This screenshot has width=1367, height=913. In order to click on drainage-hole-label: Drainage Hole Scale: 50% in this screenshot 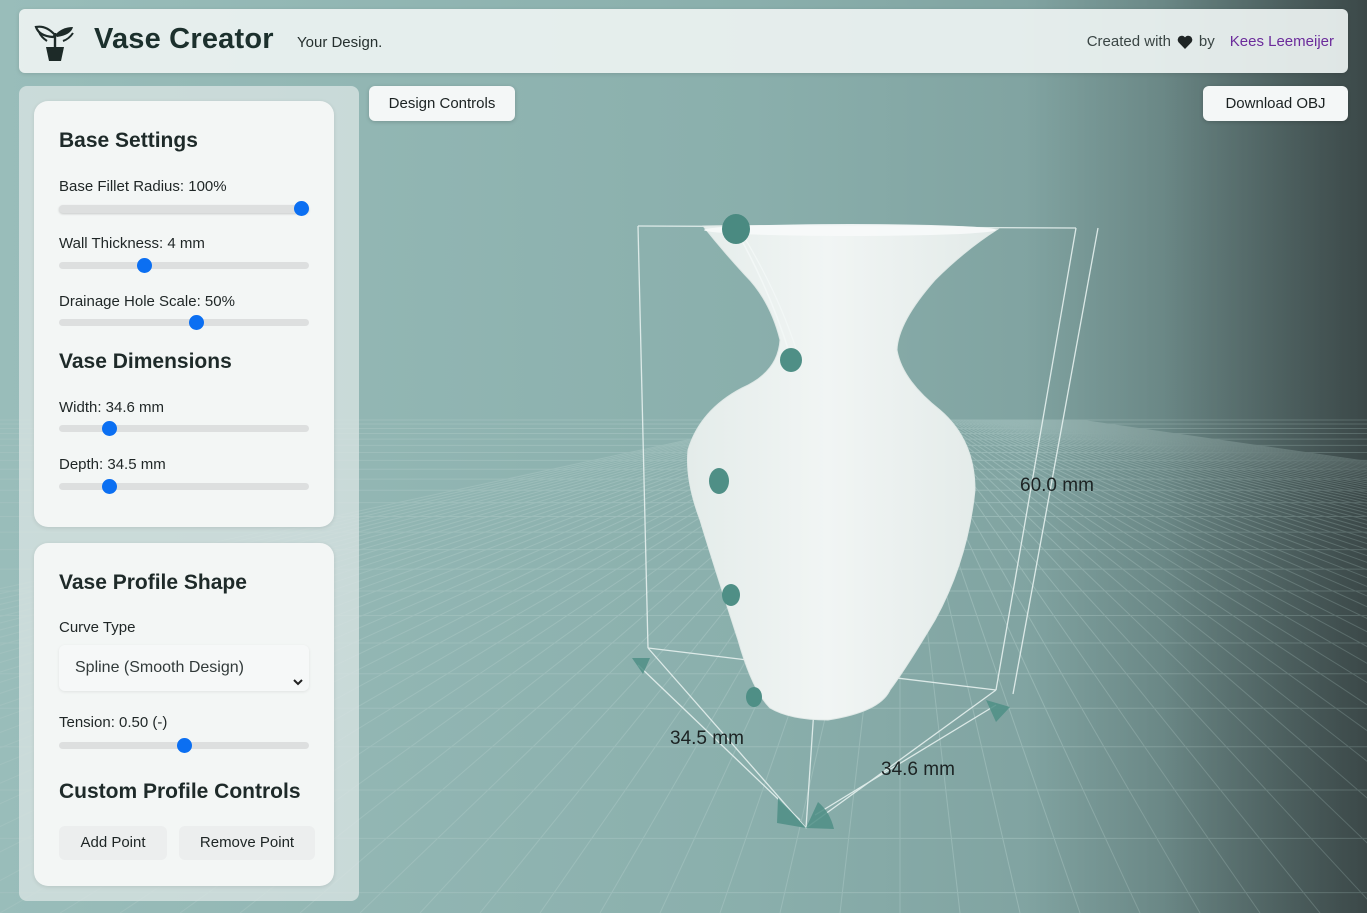, I will do `click(147, 301)`.